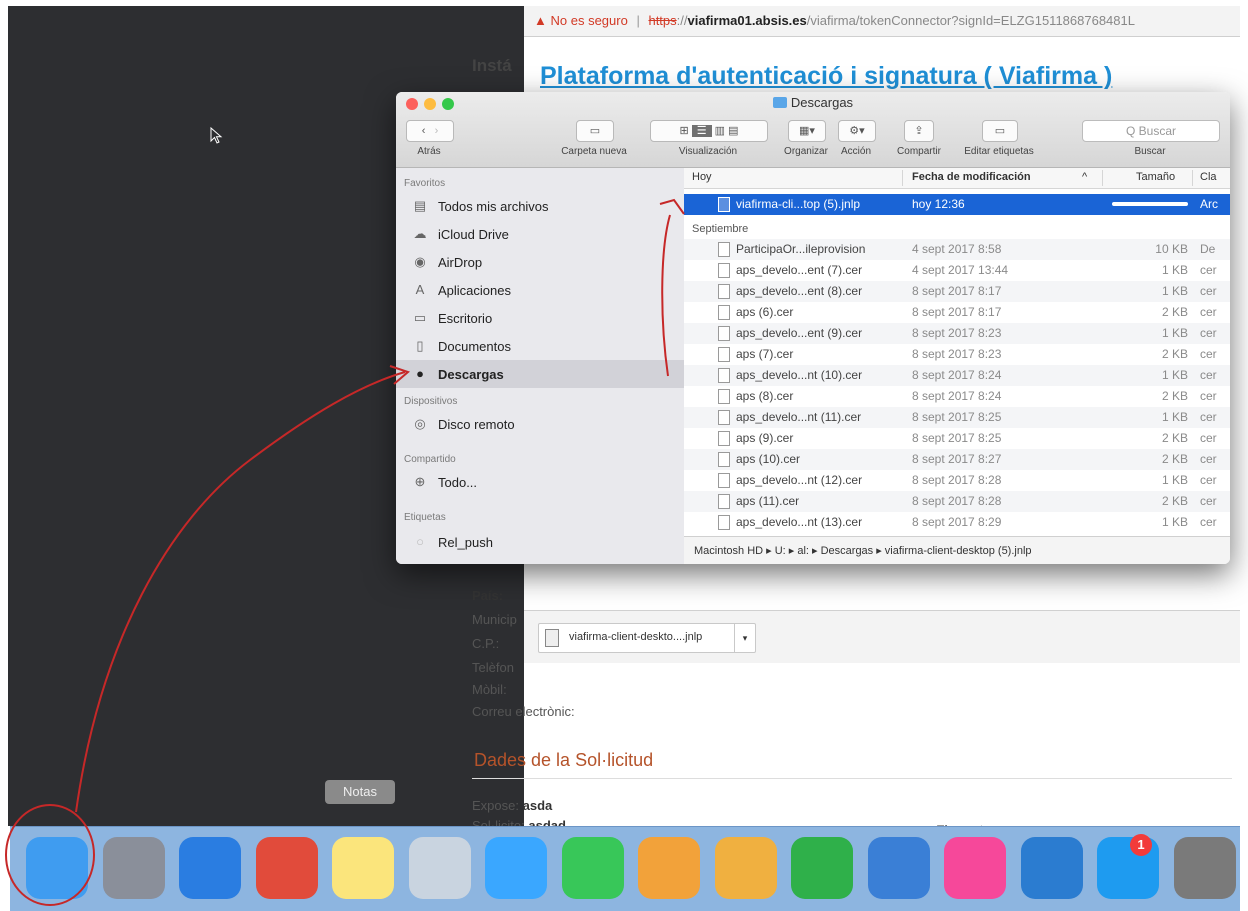  I want to click on sidebar-item-icloud: ☁ iCloud Drive, so click(540, 234).